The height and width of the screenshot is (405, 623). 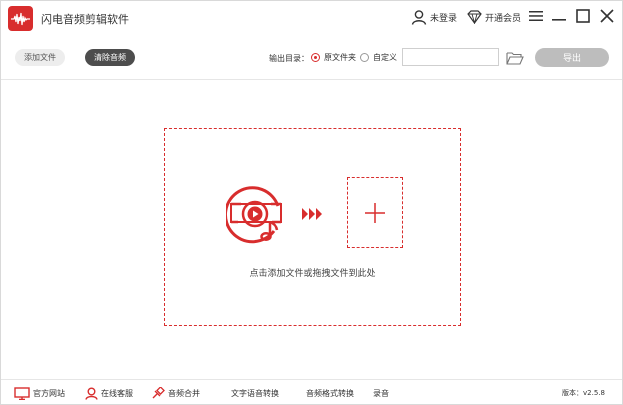 What do you see at coordinates (49, 393) in the screenshot?
I see `footer-item-label: 官方网站` at bounding box center [49, 393].